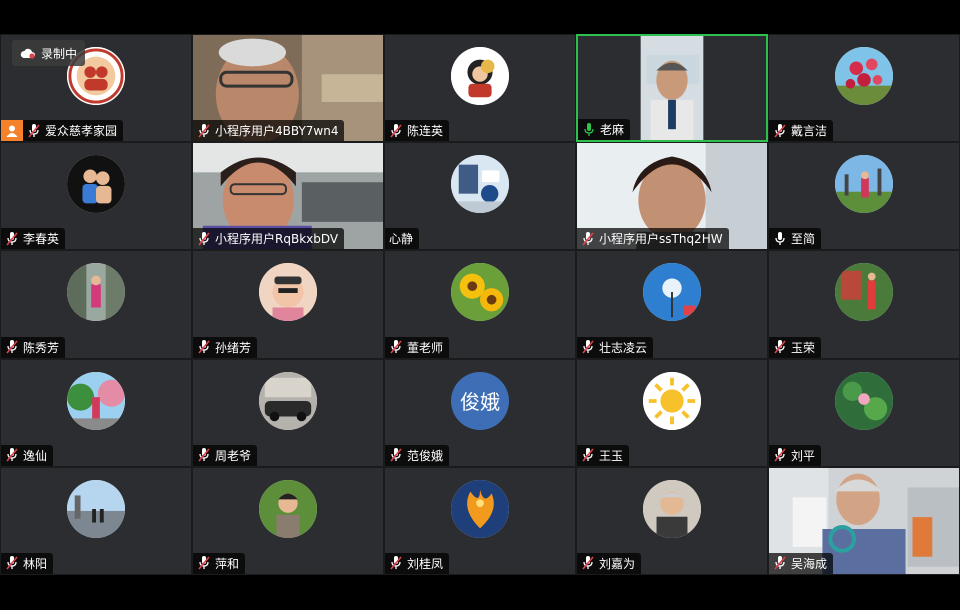  What do you see at coordinates (623, 347) in the screenshot?
I see `participant-name: 壮志凌云` at bounding box center [623, 347].